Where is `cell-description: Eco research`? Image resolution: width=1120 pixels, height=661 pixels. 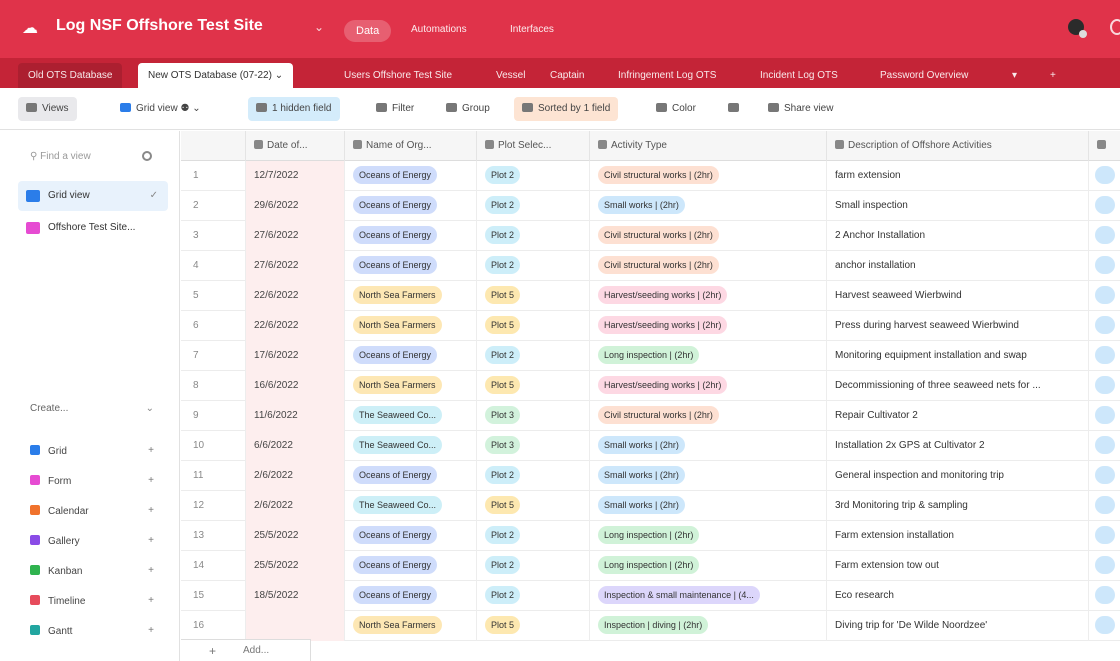
cell-description: Eco research is located at coordinates (958, 596).